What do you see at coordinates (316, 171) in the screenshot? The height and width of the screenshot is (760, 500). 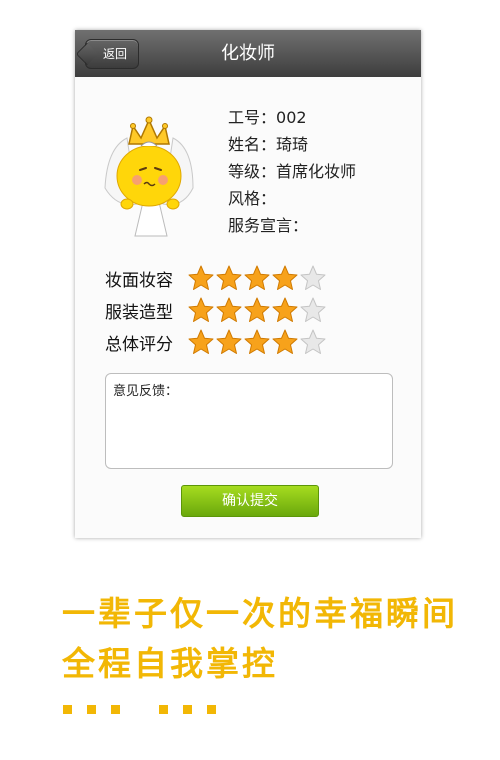 I see `level-value: 首席化妆师` at bounding box center [316, 171].